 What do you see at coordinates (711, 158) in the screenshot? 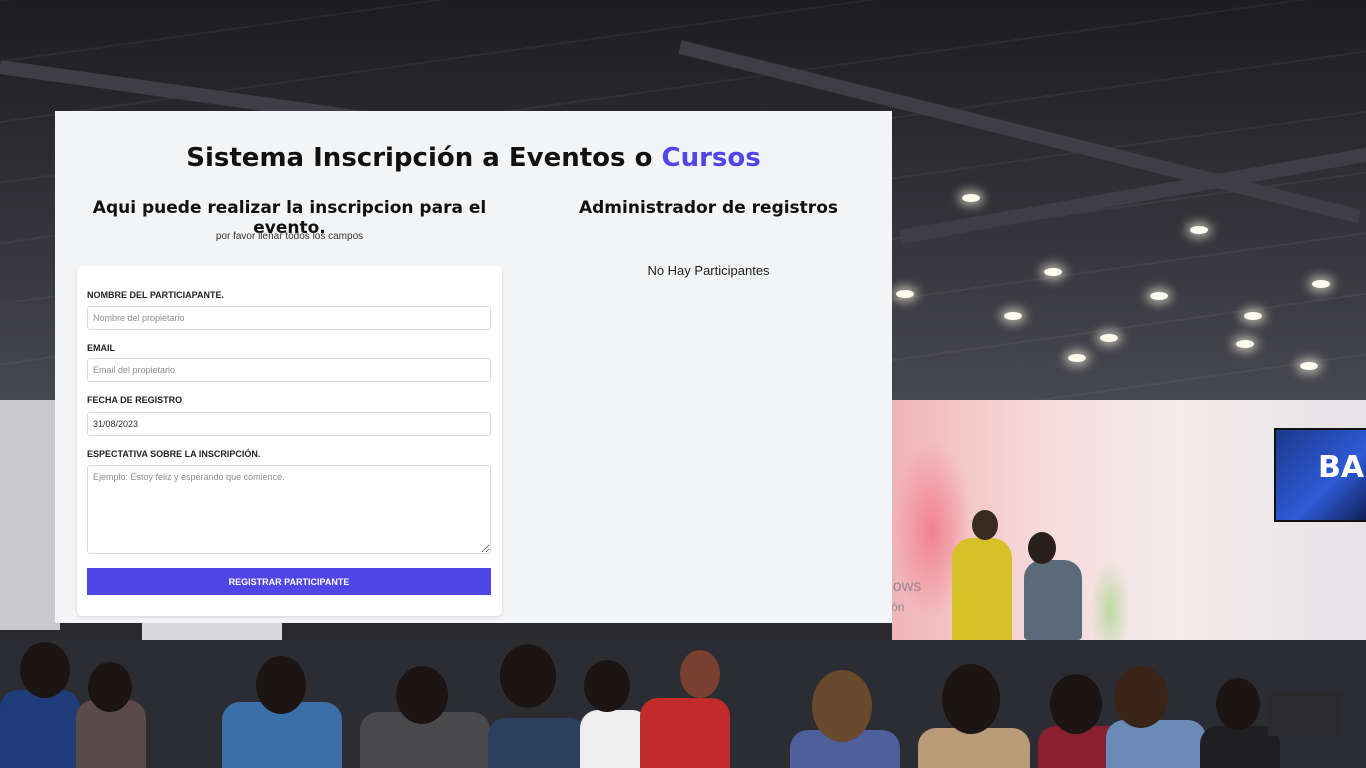
I see `page-title-accent: Cursos` at bounding box center [711, 158].